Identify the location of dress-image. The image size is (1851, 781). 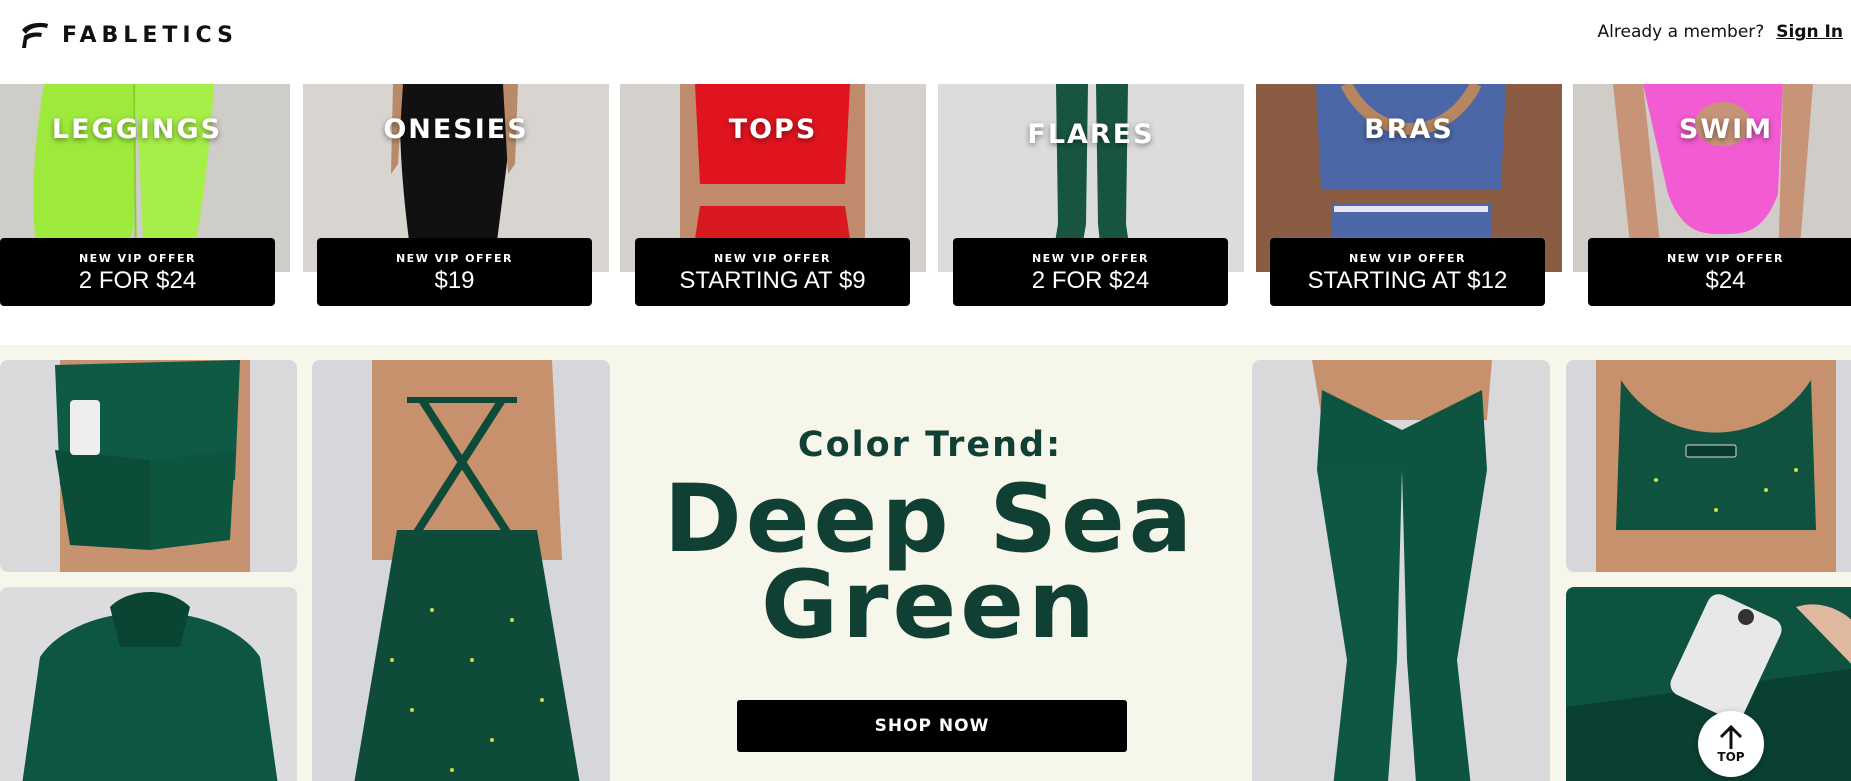
(461, 570).